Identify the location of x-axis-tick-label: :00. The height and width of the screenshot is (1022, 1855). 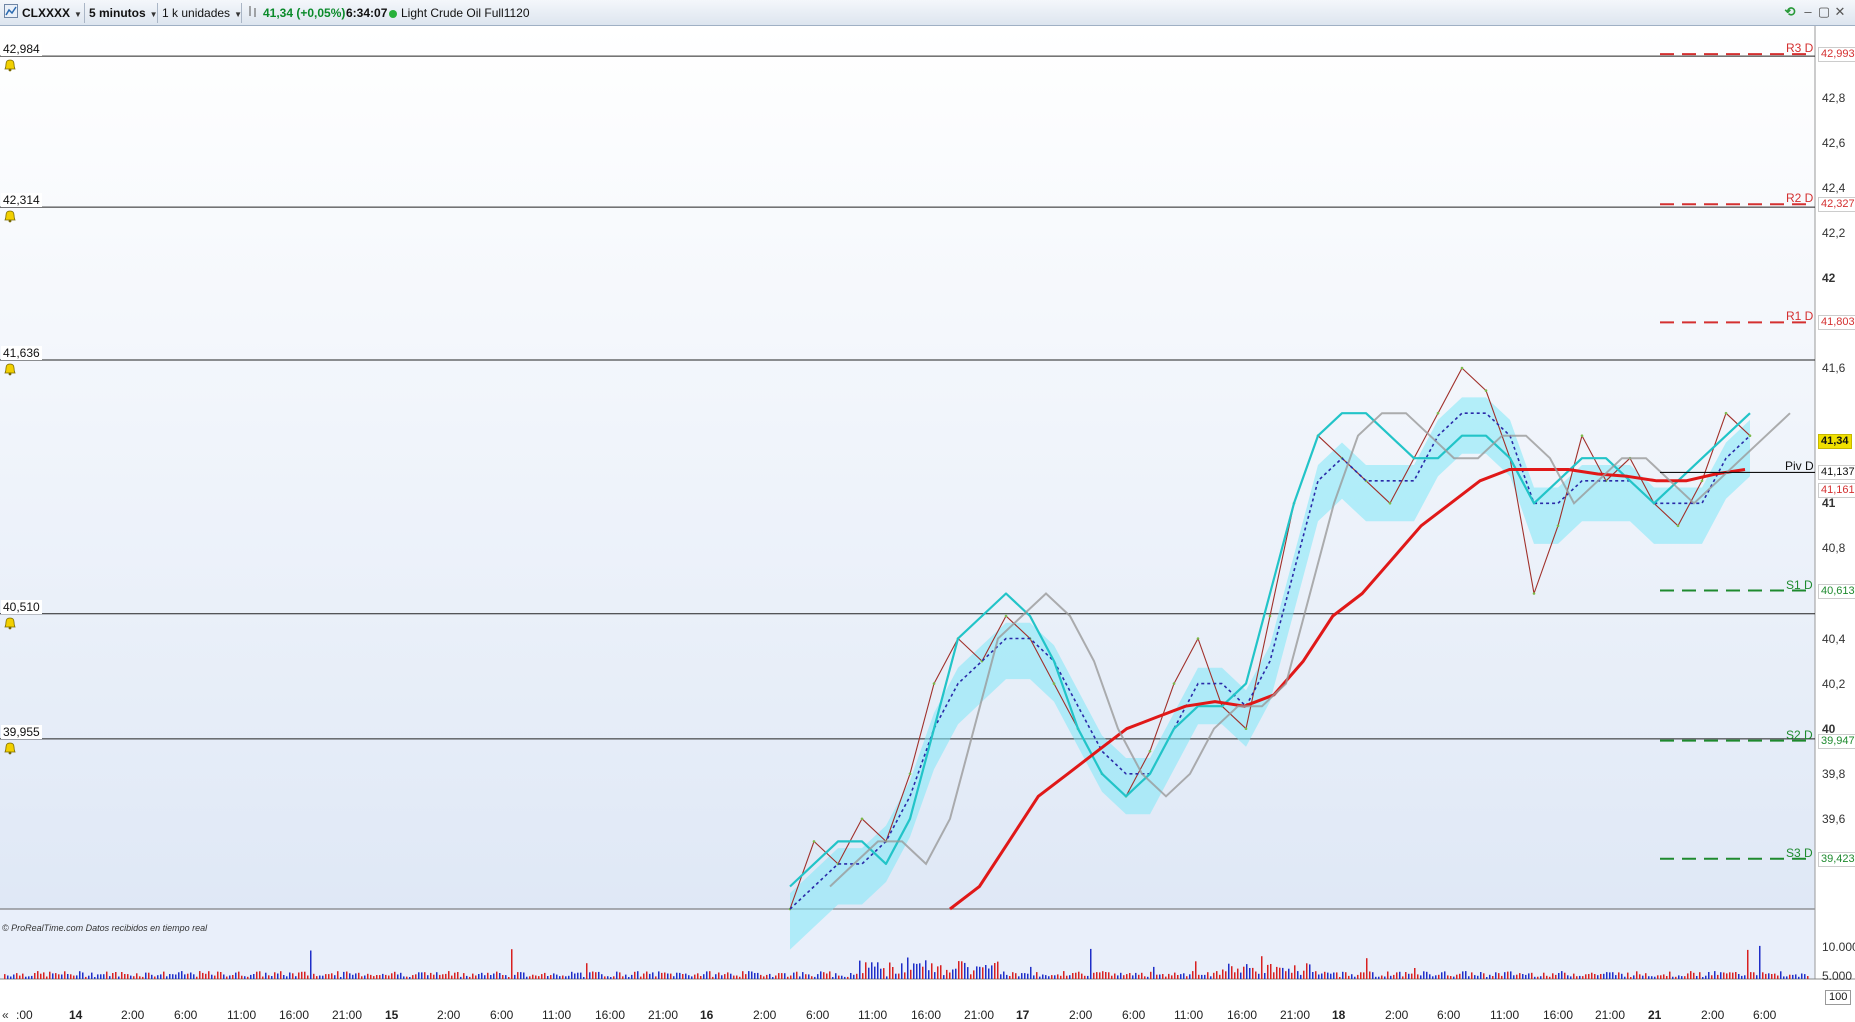
(24, 1015).